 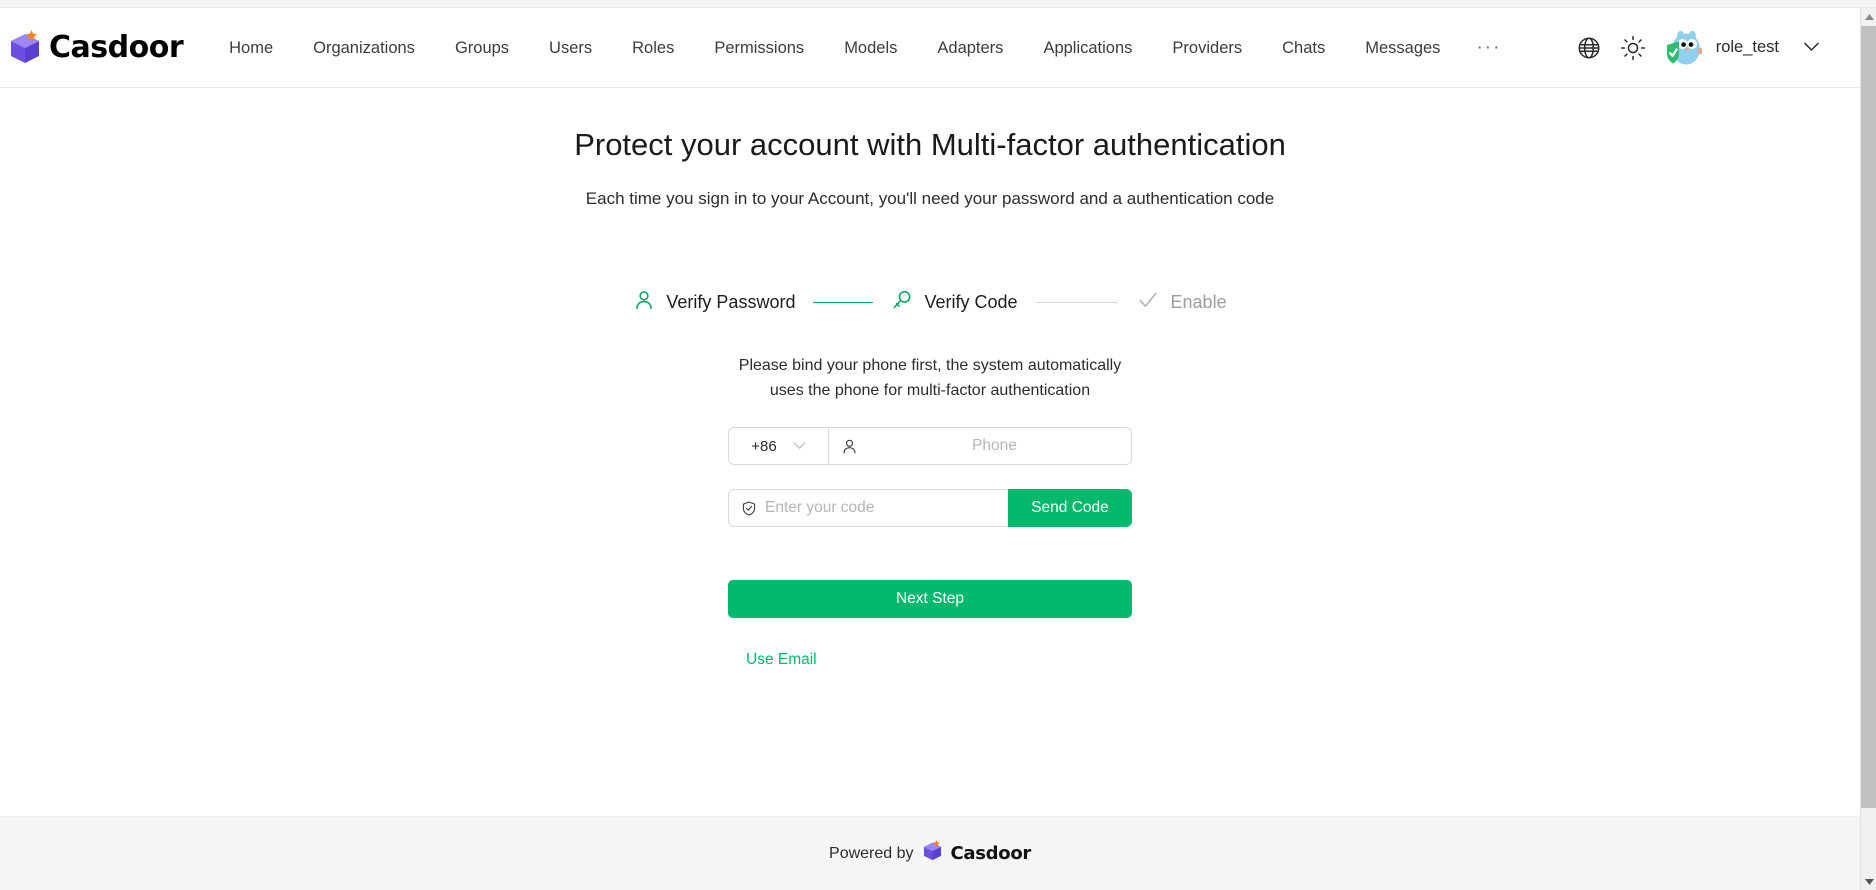 I want to click on mfa-steps: Verify Password Verify Code Enable, so click(x=930, y=302).